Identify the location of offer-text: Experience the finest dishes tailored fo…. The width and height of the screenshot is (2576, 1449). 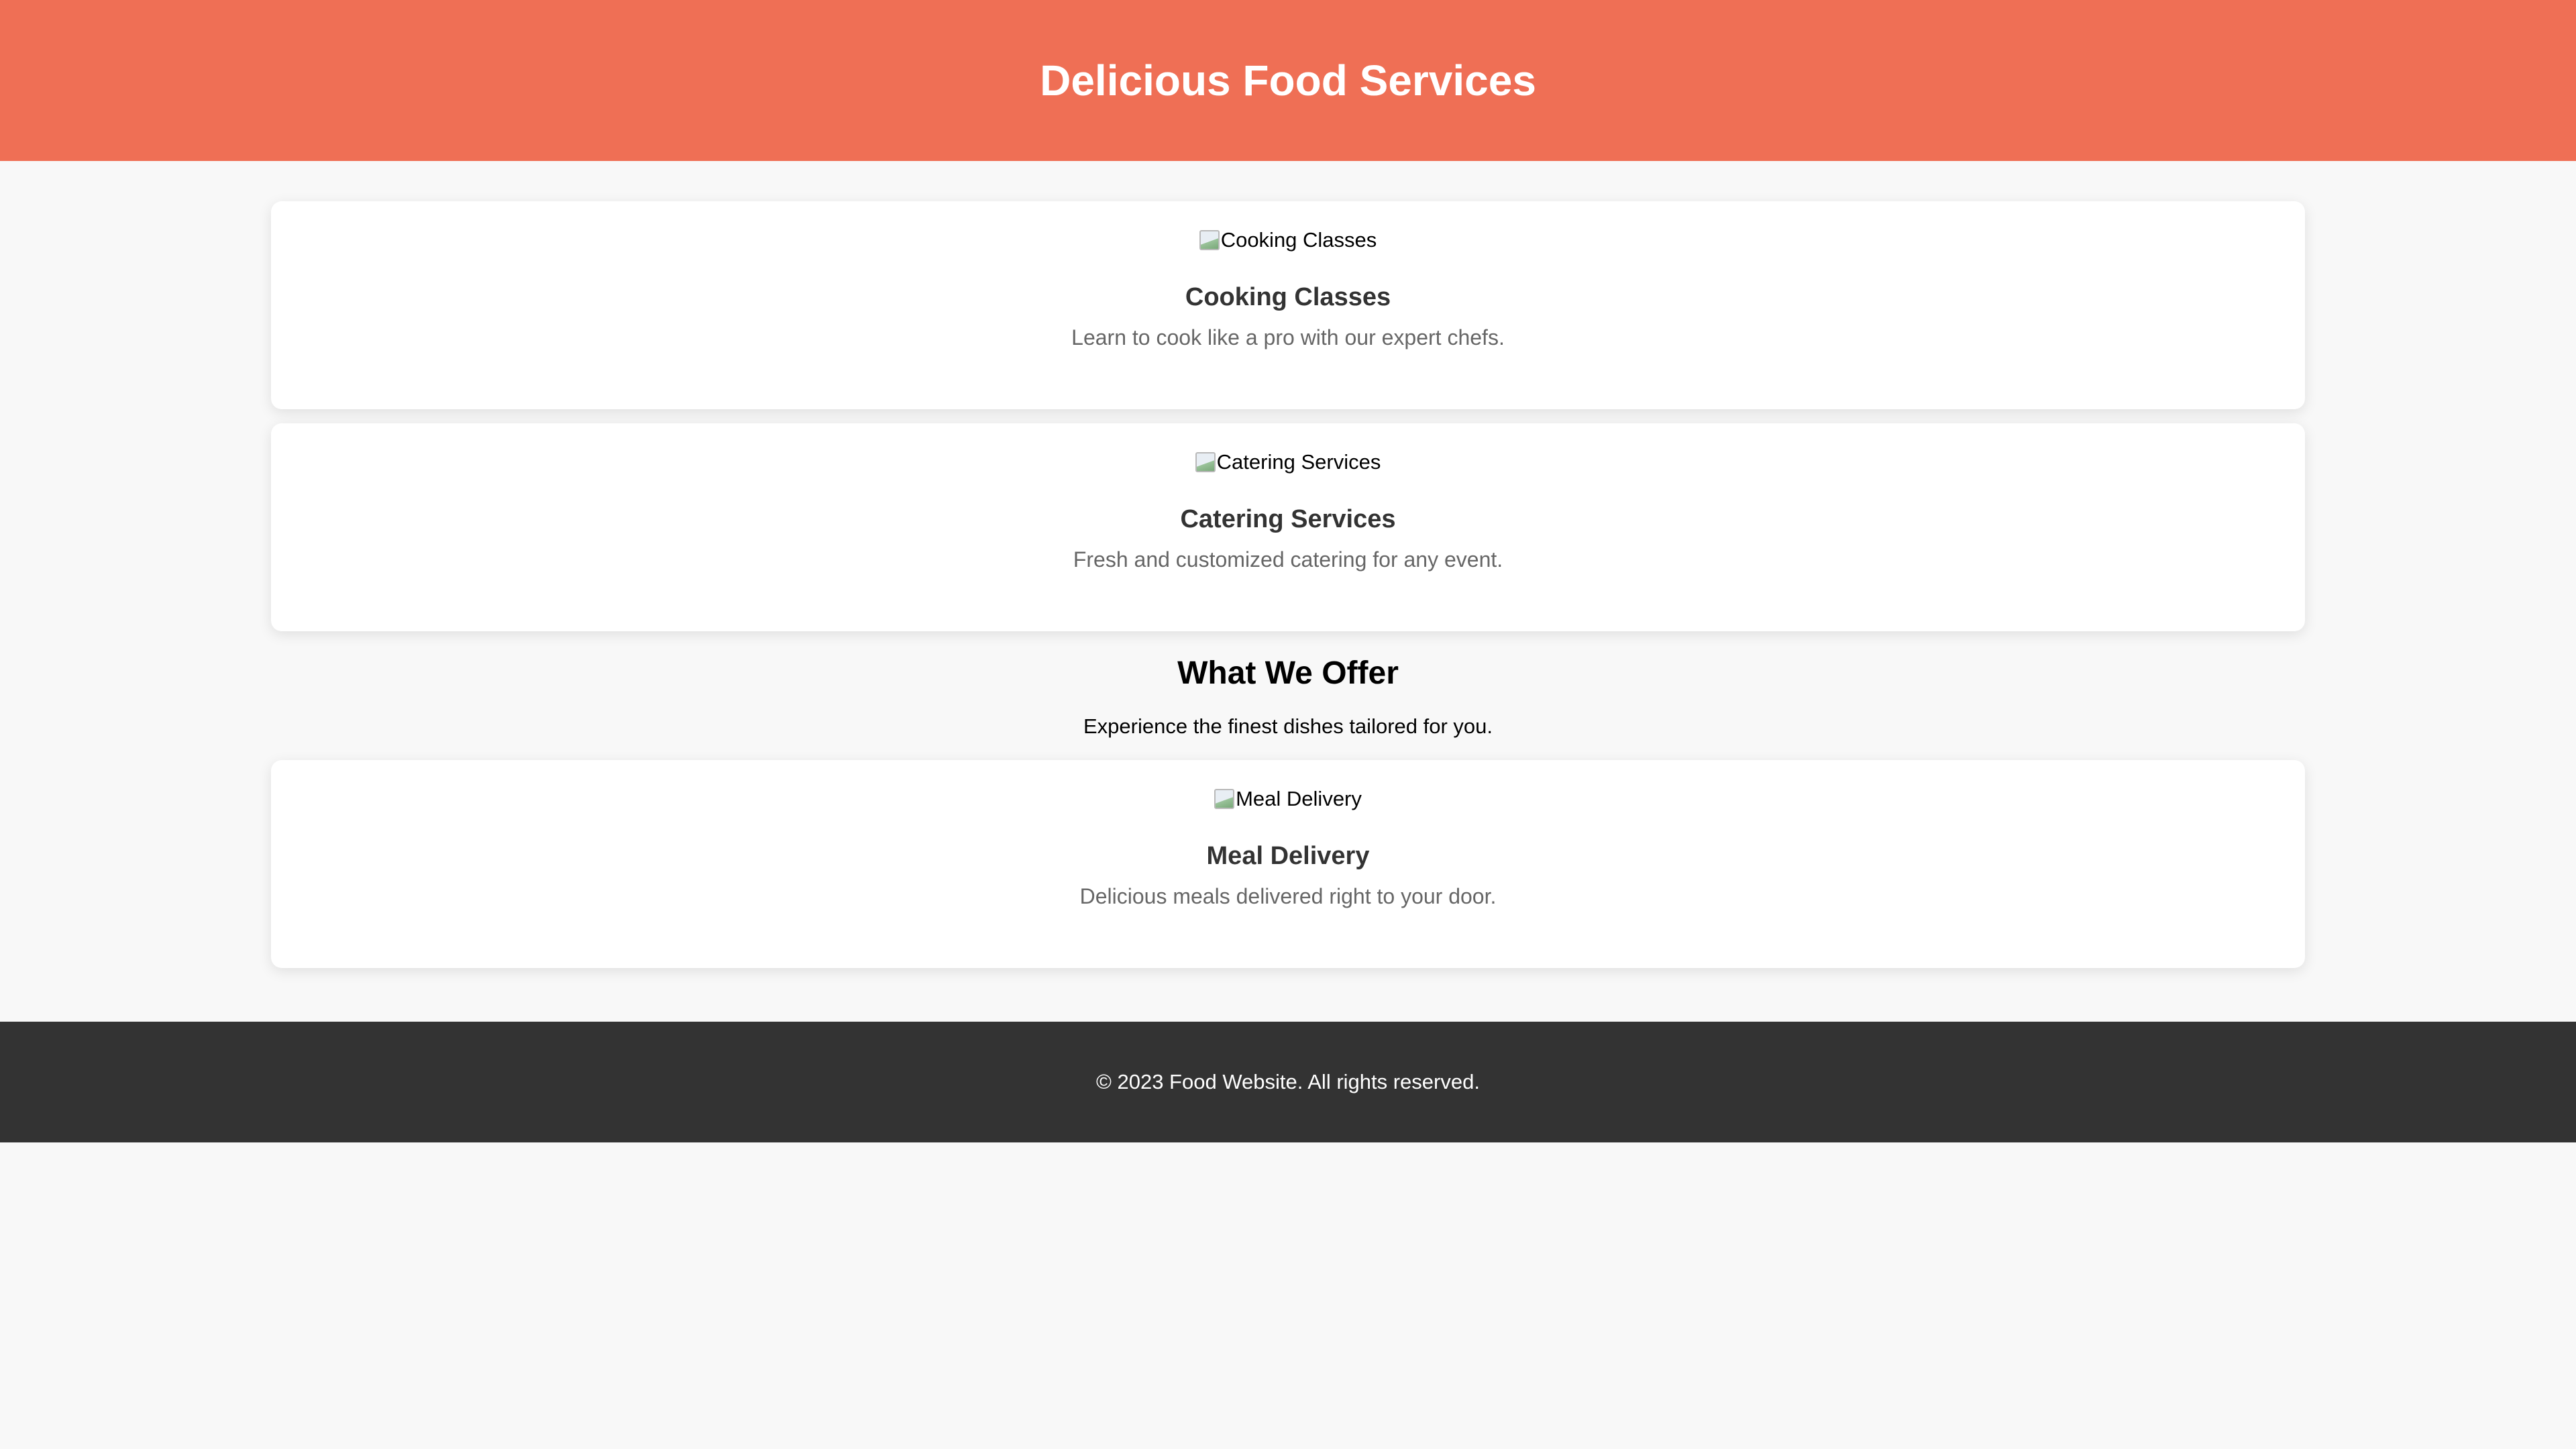
(1288, 726).